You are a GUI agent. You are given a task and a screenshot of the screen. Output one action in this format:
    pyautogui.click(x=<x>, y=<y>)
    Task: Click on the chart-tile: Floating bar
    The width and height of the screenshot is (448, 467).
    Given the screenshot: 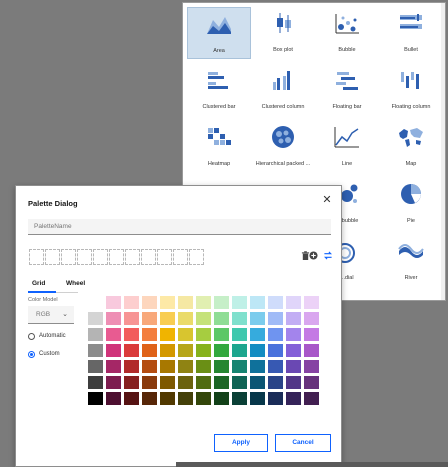 What is the action you would take?
    pyautogui.click(x=347, y=90)
    